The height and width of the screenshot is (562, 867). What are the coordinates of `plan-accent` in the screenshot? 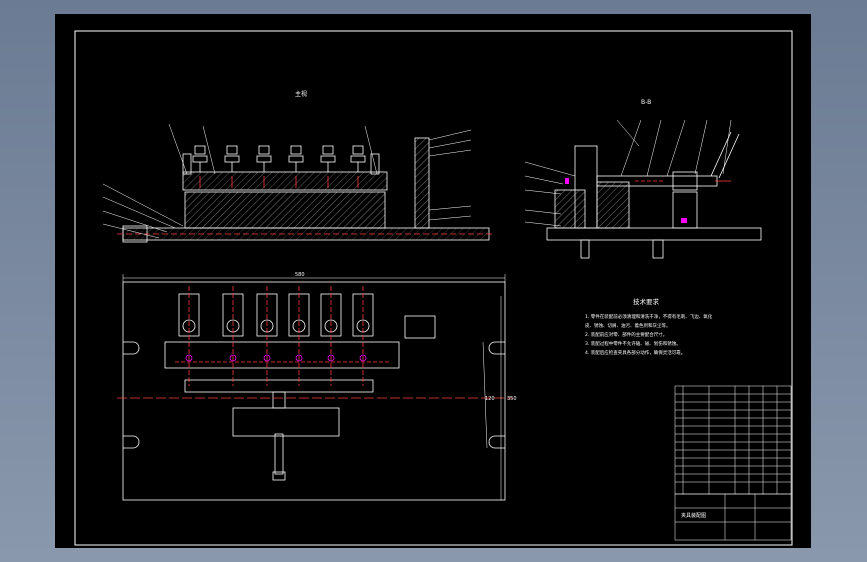 It's located at (276, 358).